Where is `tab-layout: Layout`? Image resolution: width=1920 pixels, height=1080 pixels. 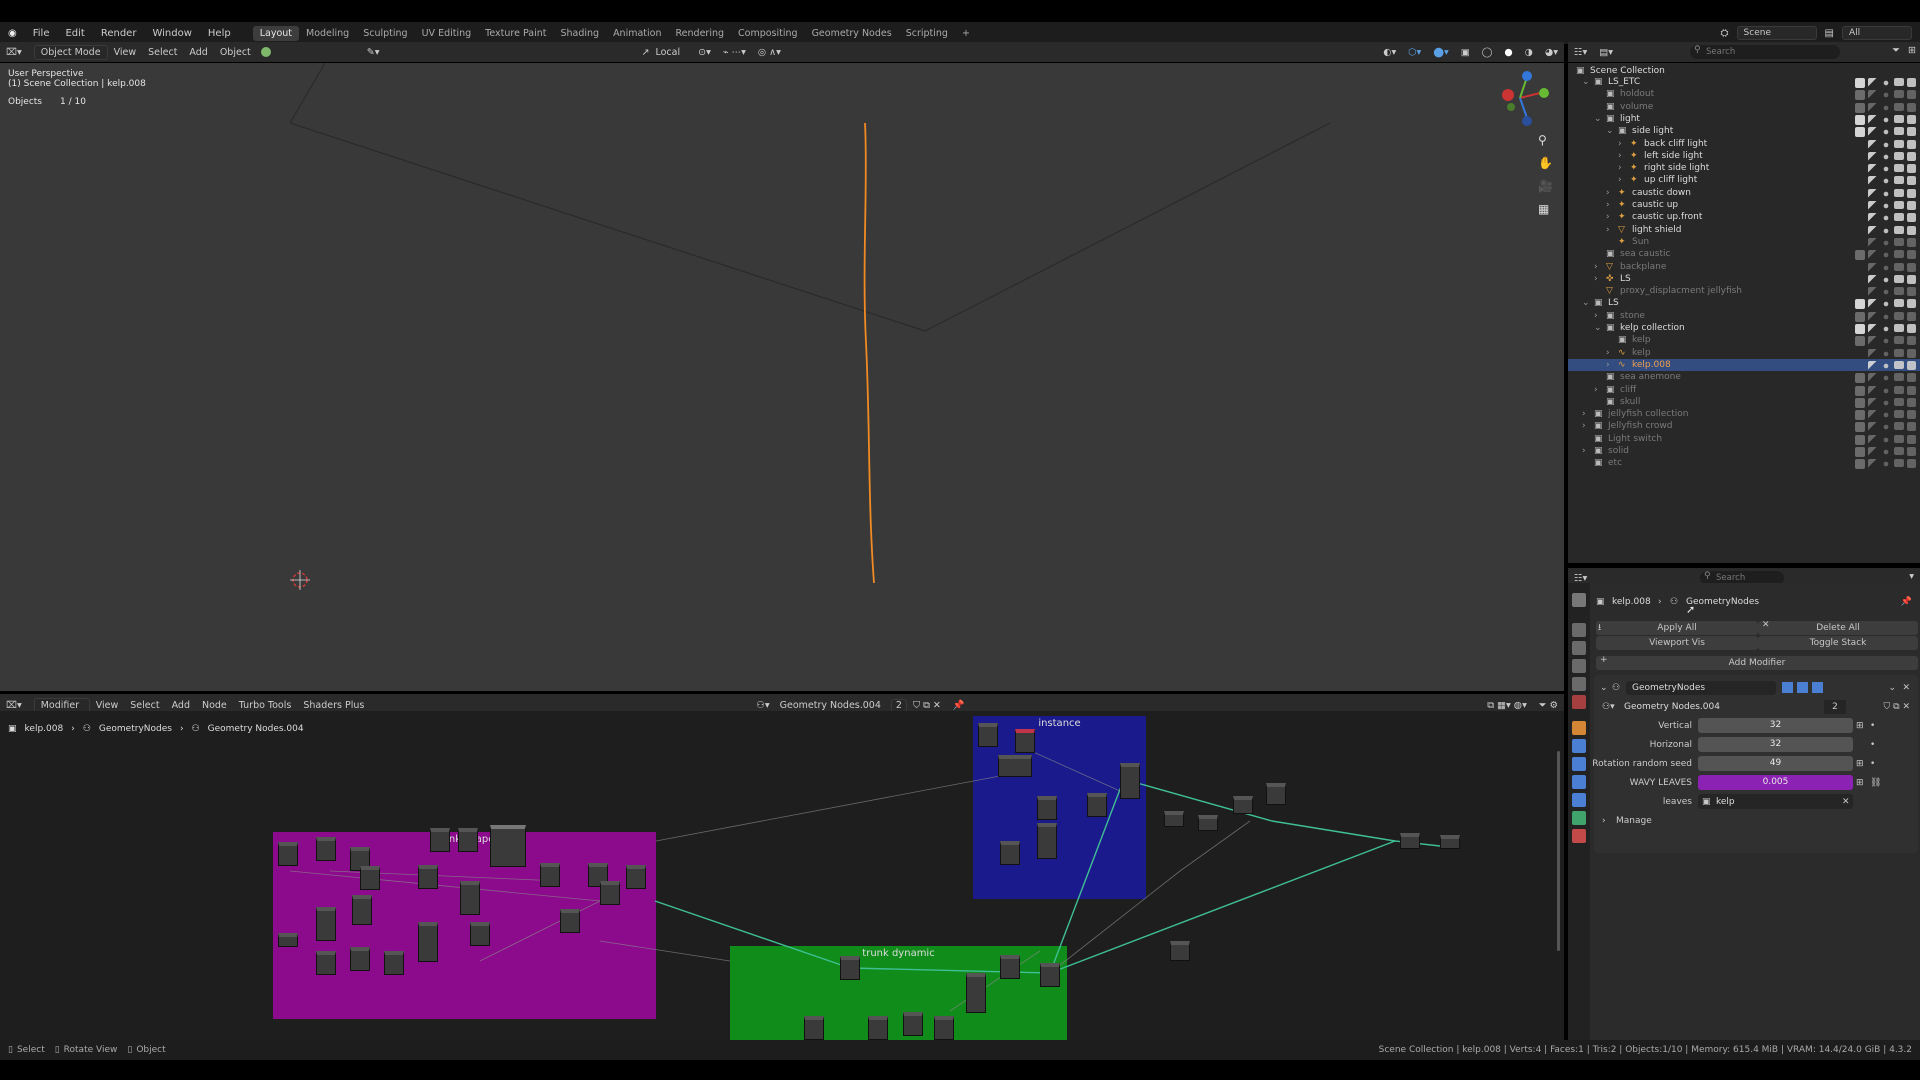 tab-layout: Layout is located at coordinates (275, 33).